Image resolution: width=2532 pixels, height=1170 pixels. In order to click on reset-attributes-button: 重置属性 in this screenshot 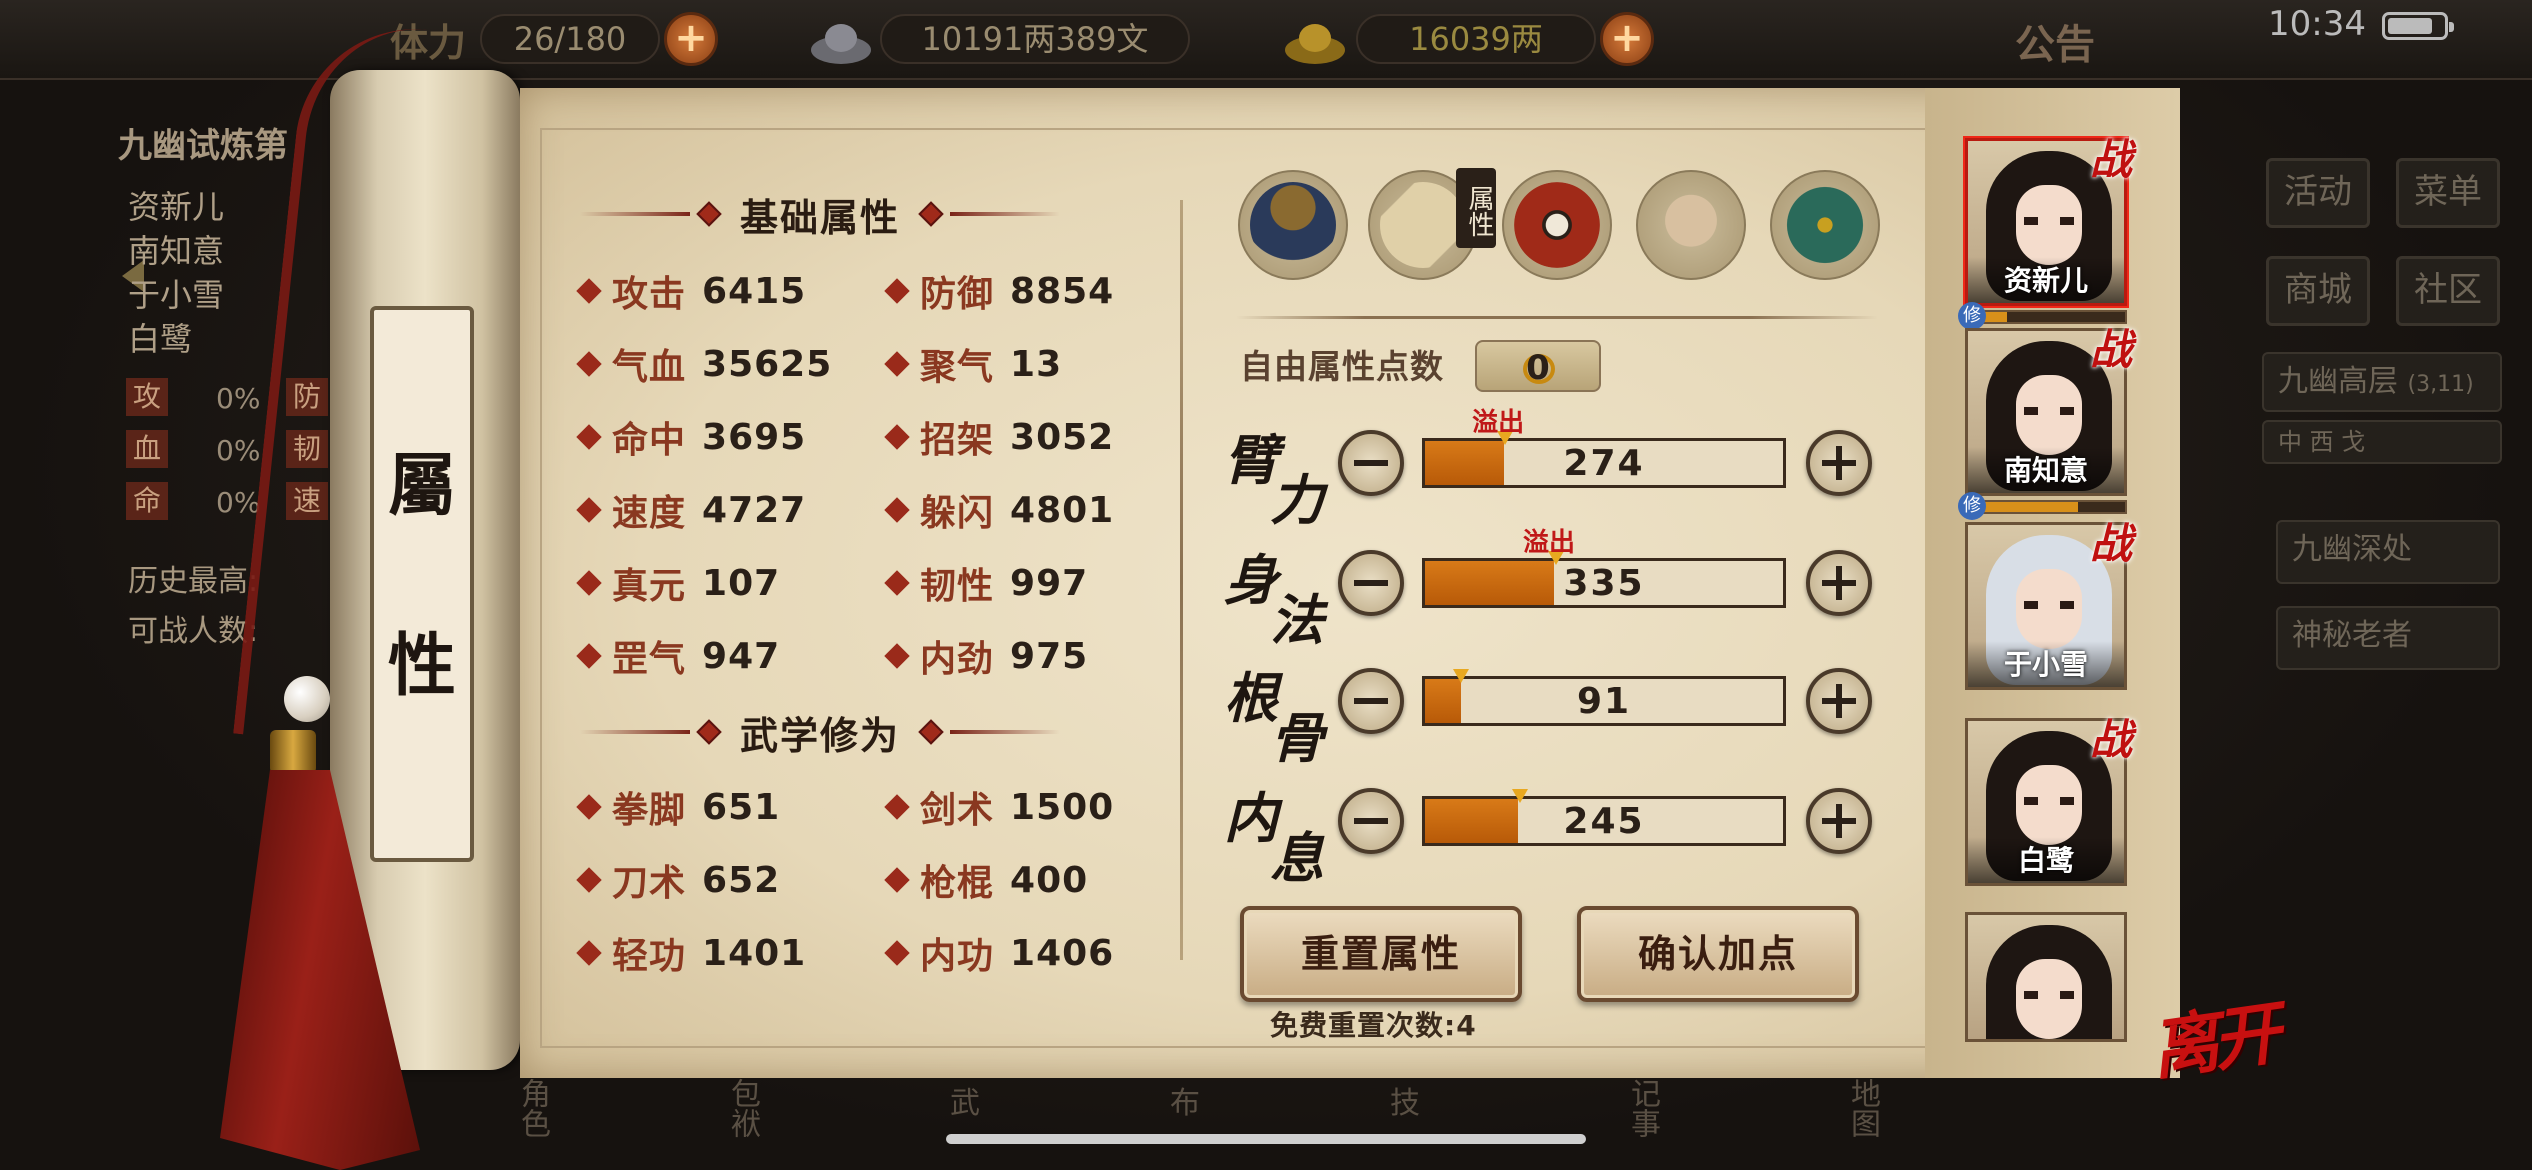, I will do `click(1381, 954)`.